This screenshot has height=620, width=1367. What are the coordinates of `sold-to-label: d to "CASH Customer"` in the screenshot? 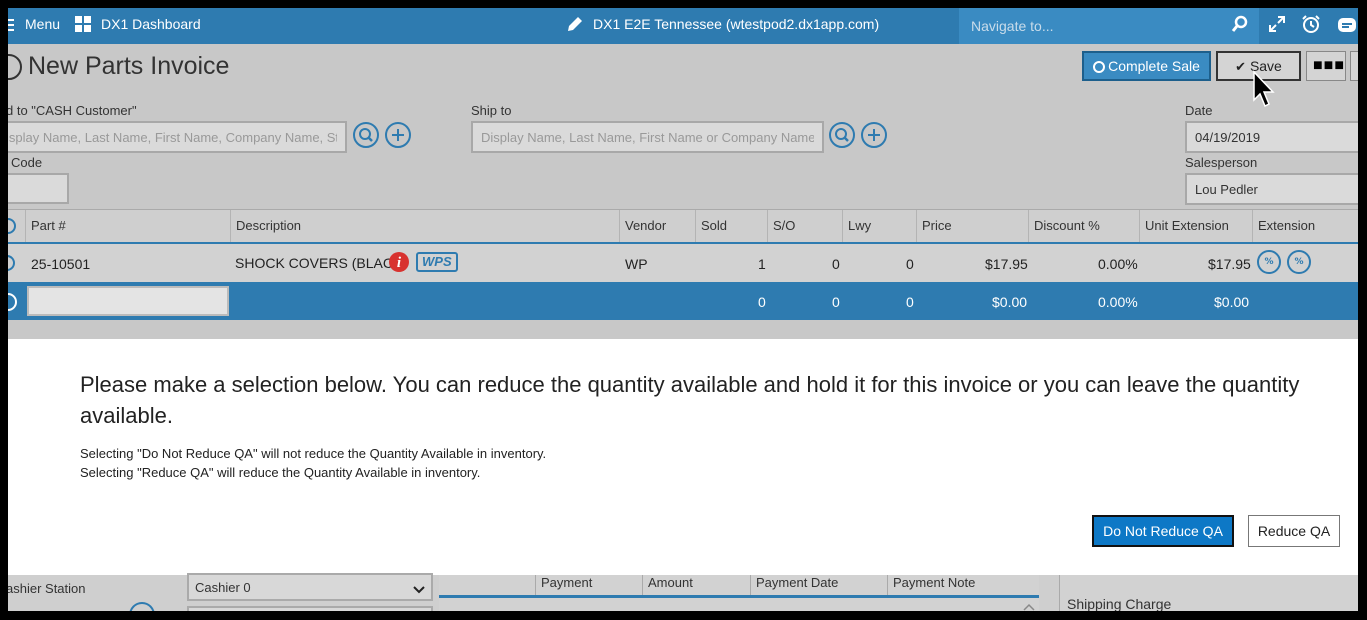 It's located at (72, 110).